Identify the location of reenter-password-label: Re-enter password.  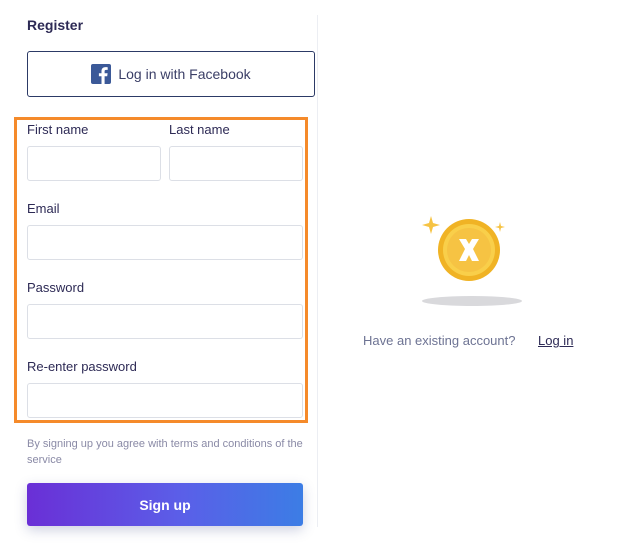
(82, 366).